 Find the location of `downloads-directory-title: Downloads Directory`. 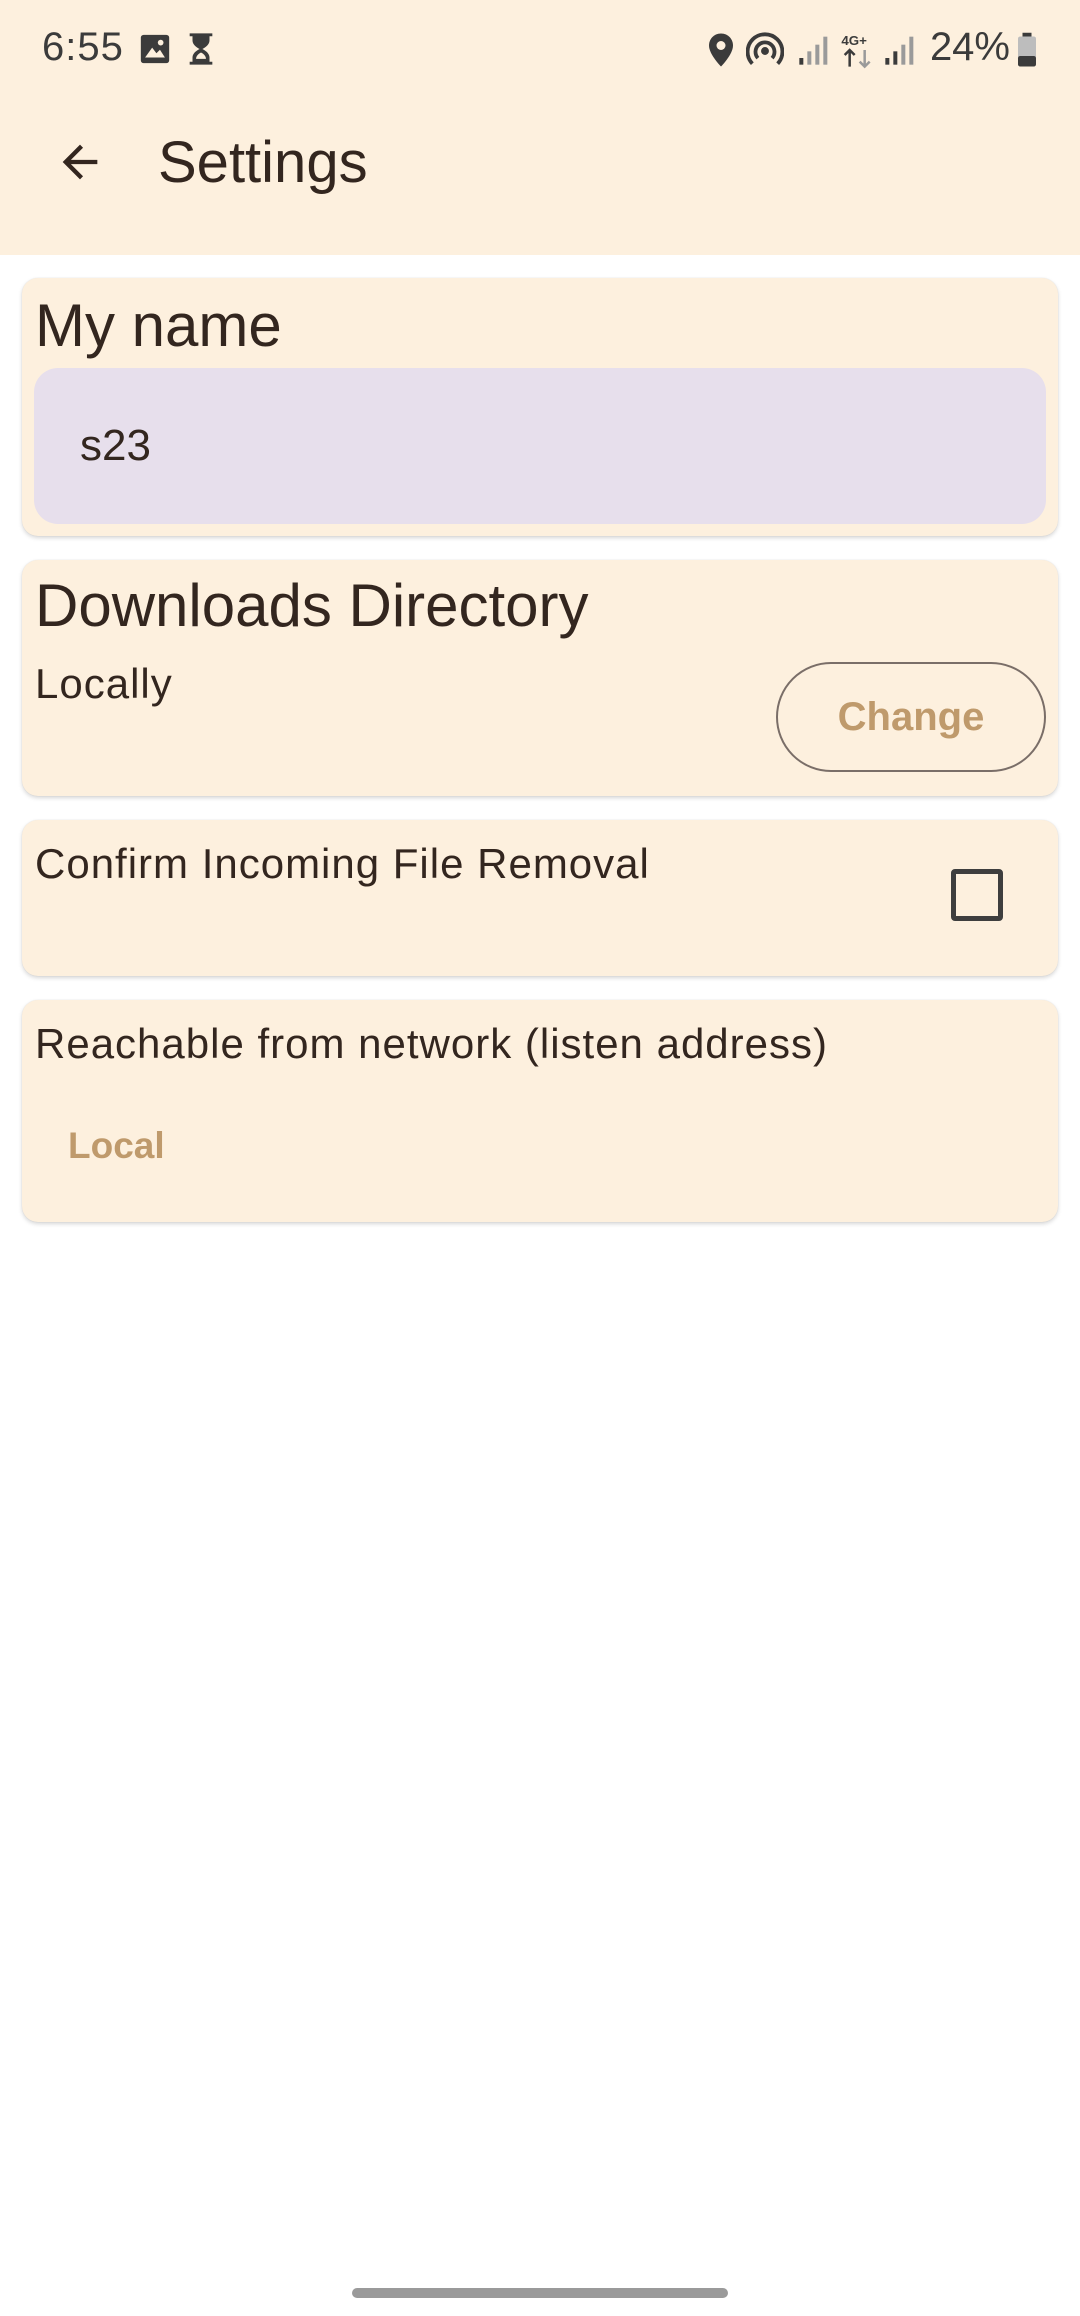

downloads-directory-title: Downloads Directory is located at coordinates (312, 605).